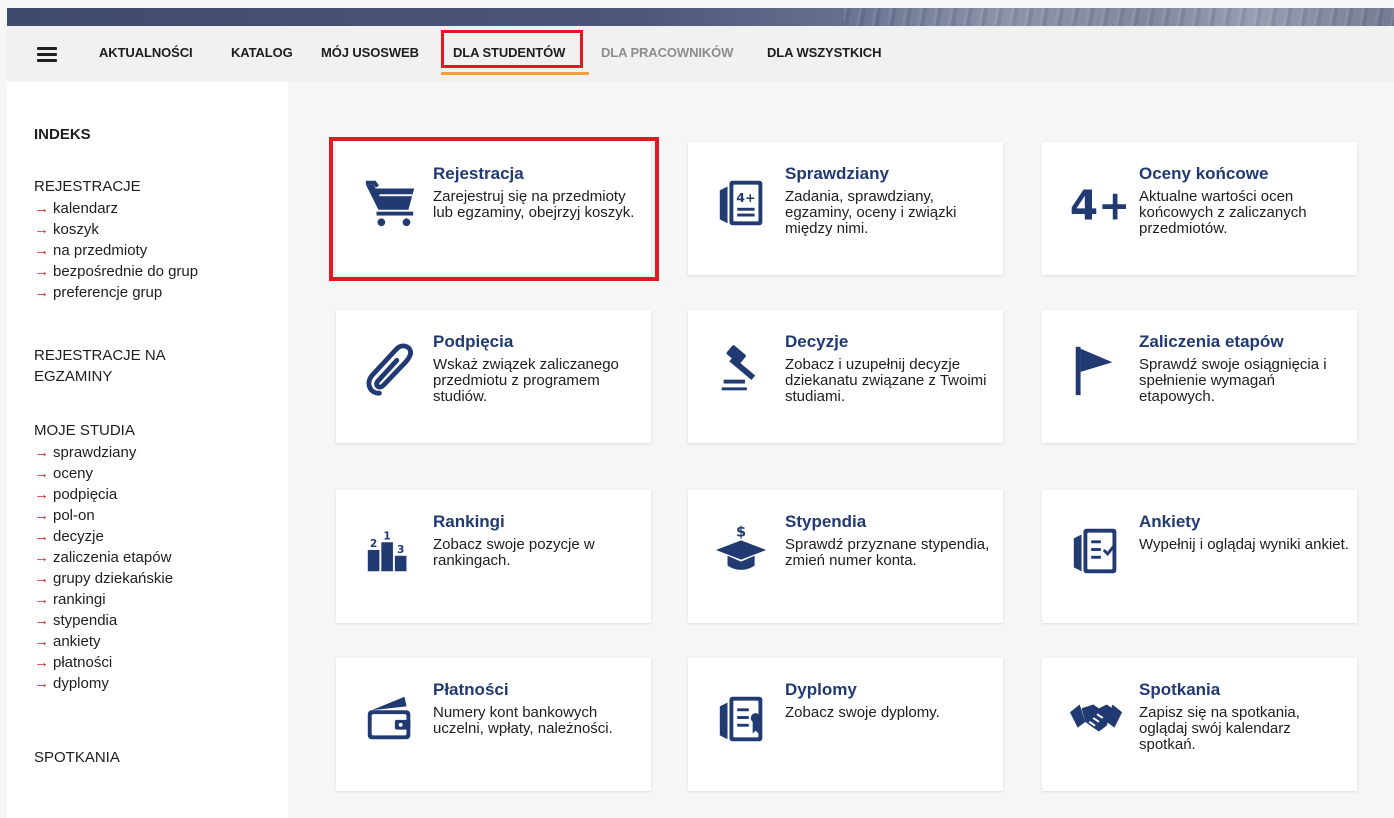 This screenshot has height=818, width=1394. Describe the element at coordinates (62, 134) in the screenshot. I see `sidebar-heading-indeks: INDEKS` at that location.